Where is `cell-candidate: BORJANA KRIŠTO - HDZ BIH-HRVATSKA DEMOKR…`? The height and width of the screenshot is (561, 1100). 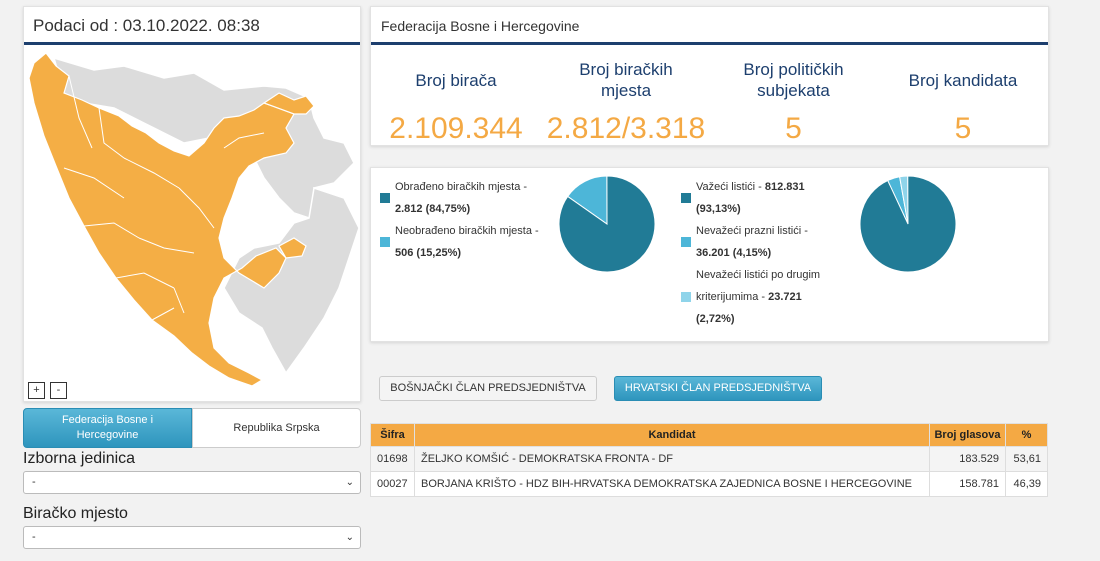
cell-candidate: BORJANA KRIŠTO - HDZ BIH-HRVATSKA DEMOKR… is located at coordinates (672, 484).